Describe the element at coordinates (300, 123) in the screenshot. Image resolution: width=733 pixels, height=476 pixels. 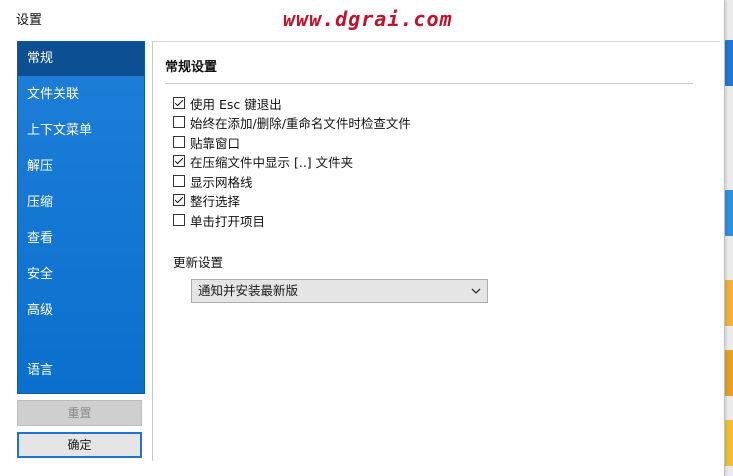
I see `option-label: 始终在添加/删除/重命名文件时检查文件` at that location.